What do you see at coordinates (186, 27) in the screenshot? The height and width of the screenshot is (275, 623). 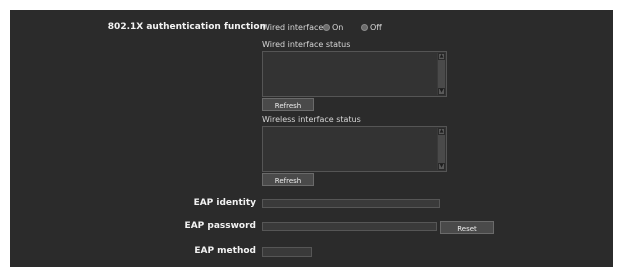 I see `auth-function-label: 802.1X authentication function` at bounding box center [186, 27].